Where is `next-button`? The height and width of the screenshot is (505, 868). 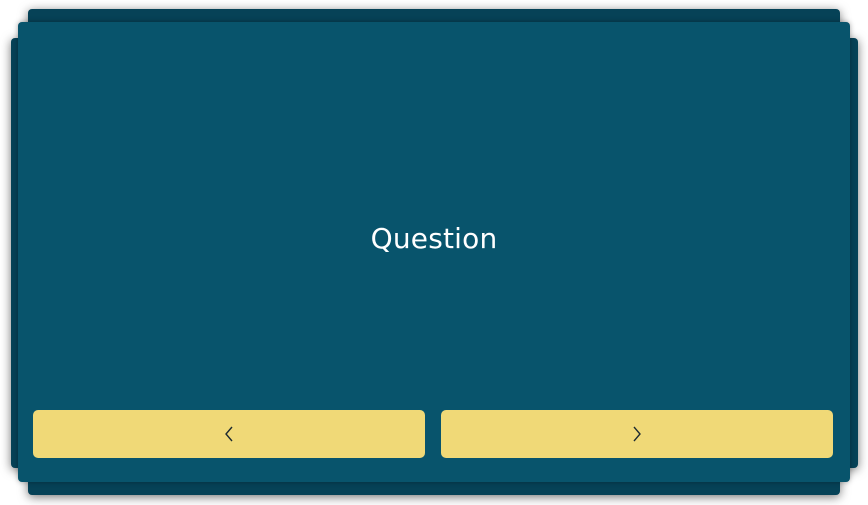 next-button is located at coordinates (637, 434).